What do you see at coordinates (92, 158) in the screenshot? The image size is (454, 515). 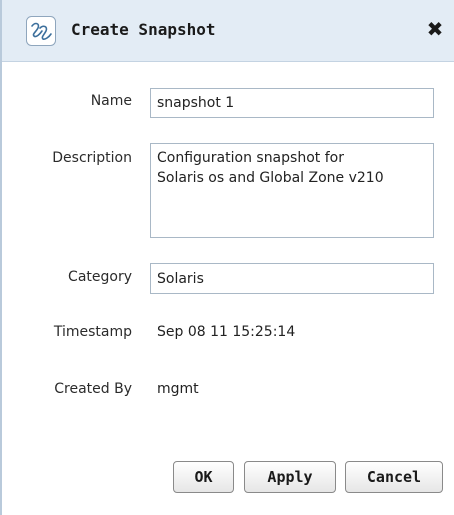 I see `description-label: Description` at bounding box center [92, 158].